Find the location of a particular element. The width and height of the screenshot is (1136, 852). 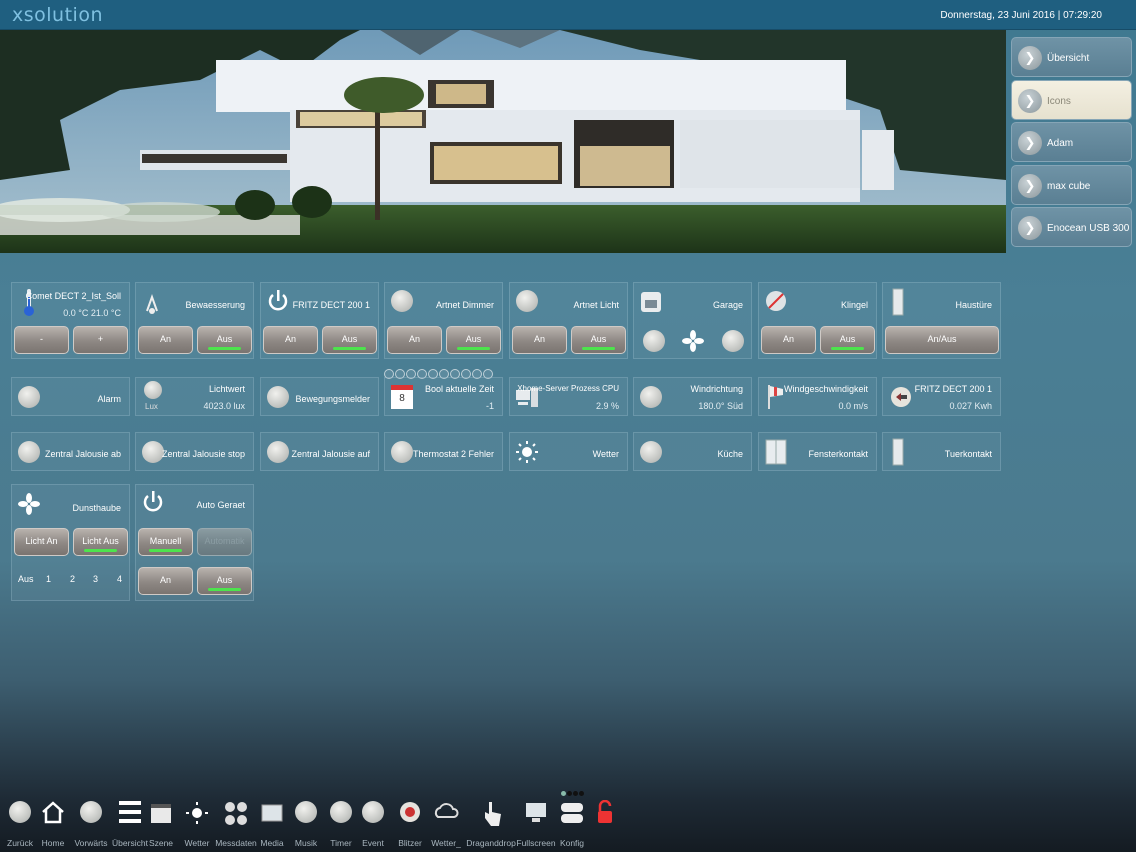

tile-wetter: Wetter is located at coordinates (568, 451).